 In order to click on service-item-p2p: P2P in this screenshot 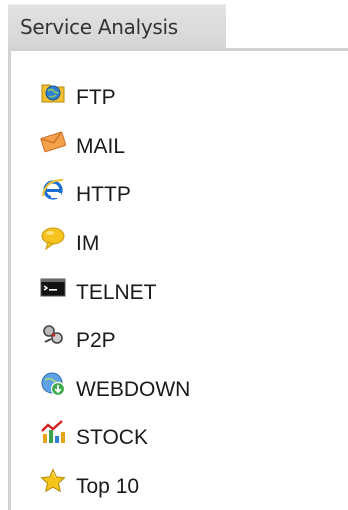, I will do `click(115, 339)`.